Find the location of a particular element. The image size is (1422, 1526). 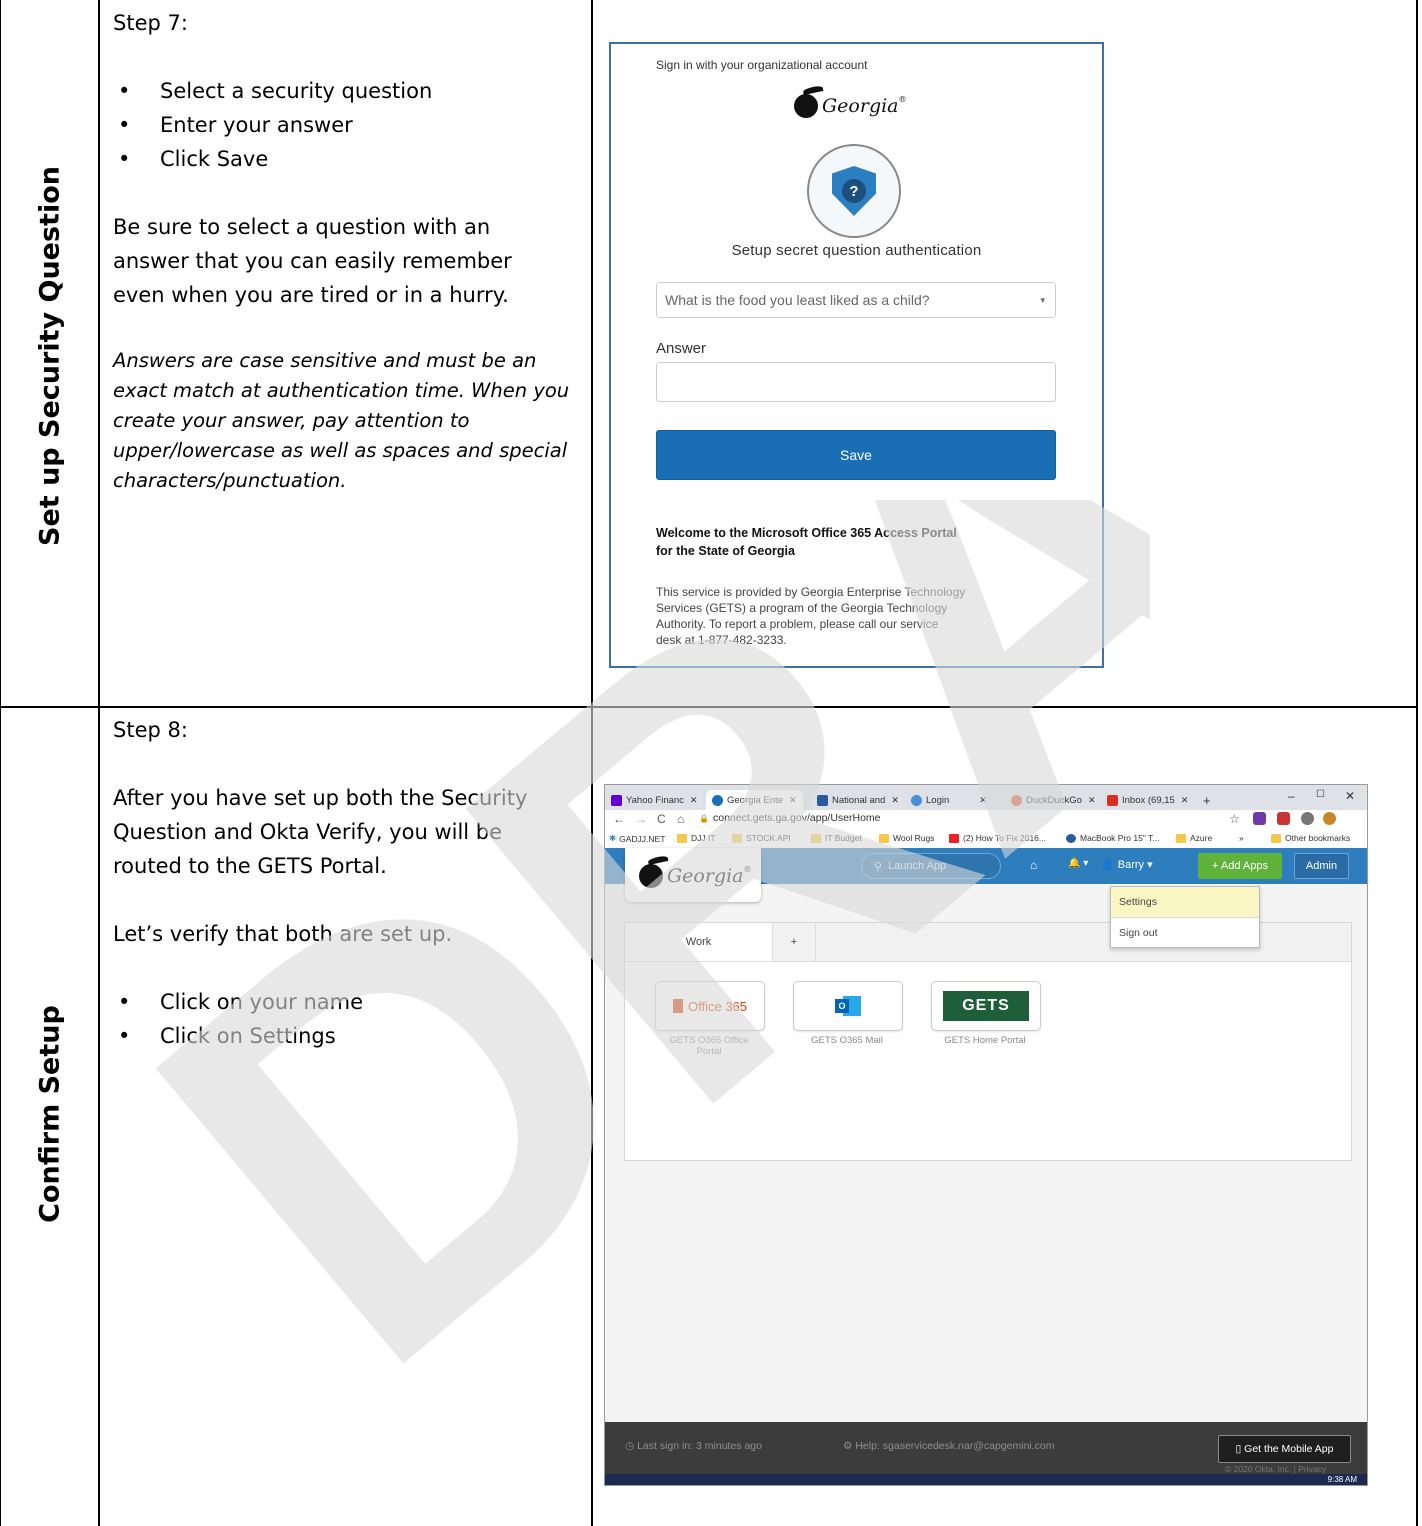

bookmark: Other bookmarks is located at coordinates (1310, 838).